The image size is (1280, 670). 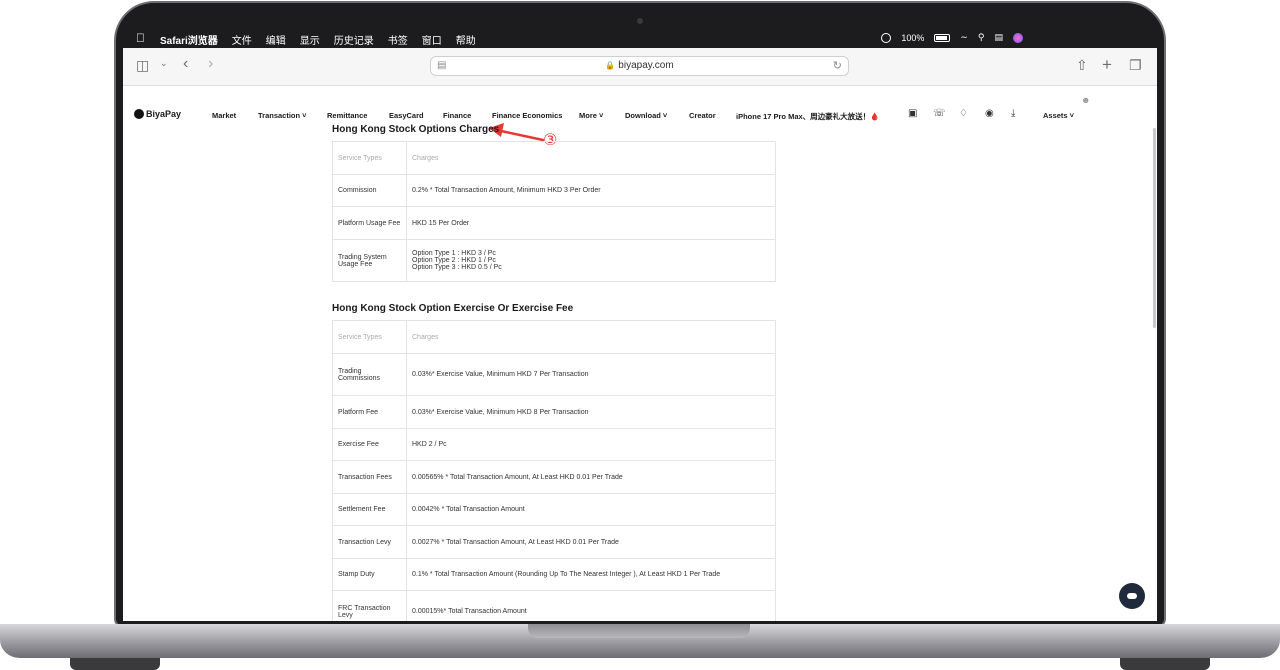 I want to click on laptop-foot-right, so click(x=1165, y=664).